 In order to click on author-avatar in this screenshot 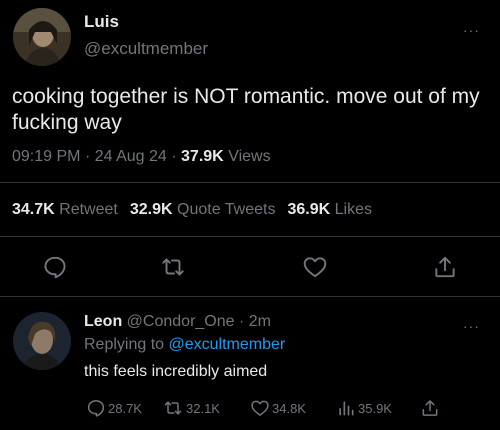, I will do `click(42, 37)`.